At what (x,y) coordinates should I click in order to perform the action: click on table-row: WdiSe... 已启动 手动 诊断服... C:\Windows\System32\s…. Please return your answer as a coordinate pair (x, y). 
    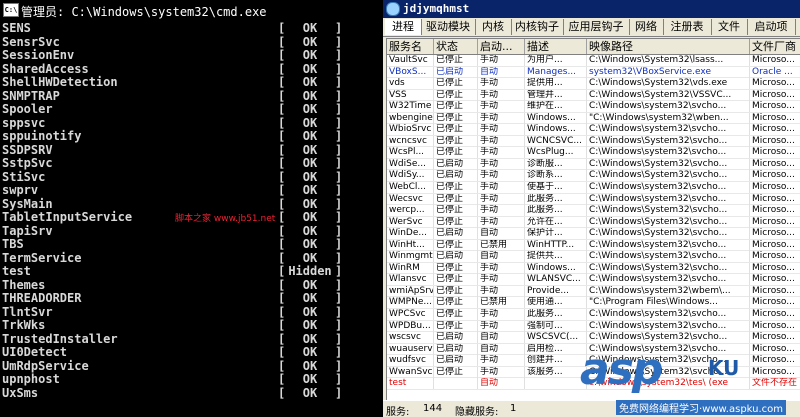
    Looking at the image, I should click on (593, 164).